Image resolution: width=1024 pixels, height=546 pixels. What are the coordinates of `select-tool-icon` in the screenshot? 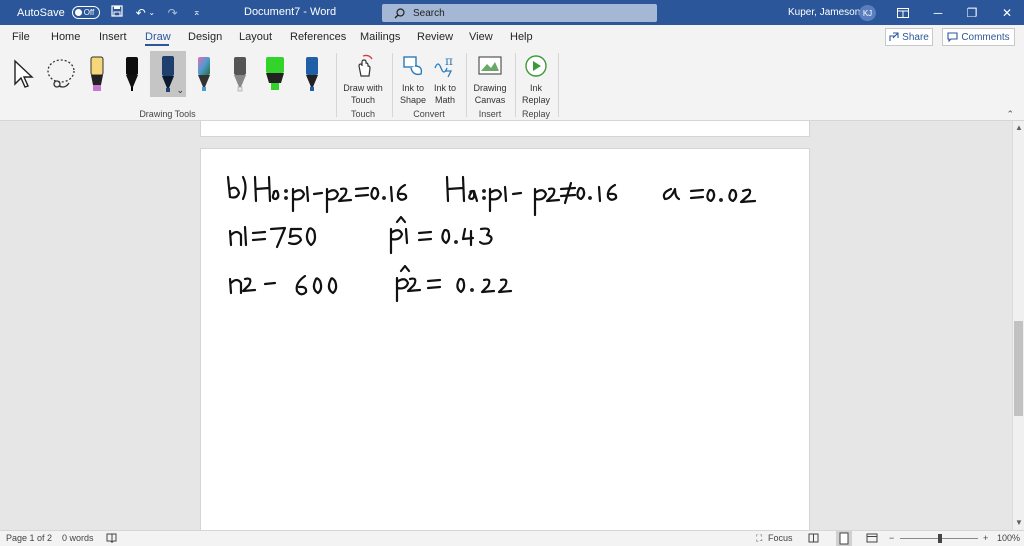 It's located at (24, 74).